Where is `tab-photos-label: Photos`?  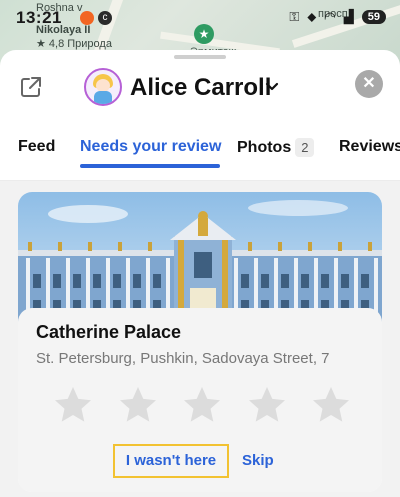 tab-photos-label: Photos is located at coordinates (264, 147).